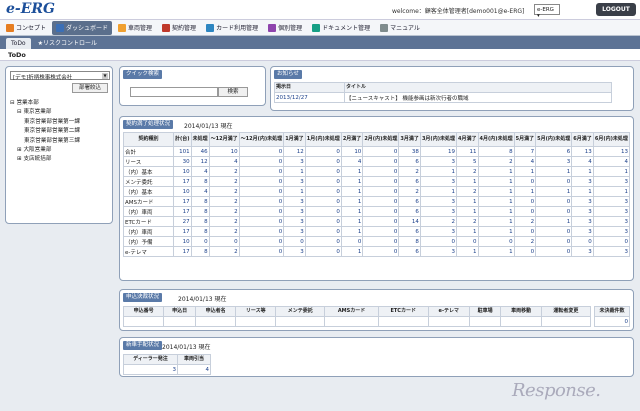  I want to click on nav-item-6: ドキュメント管理, so click(341, 28).